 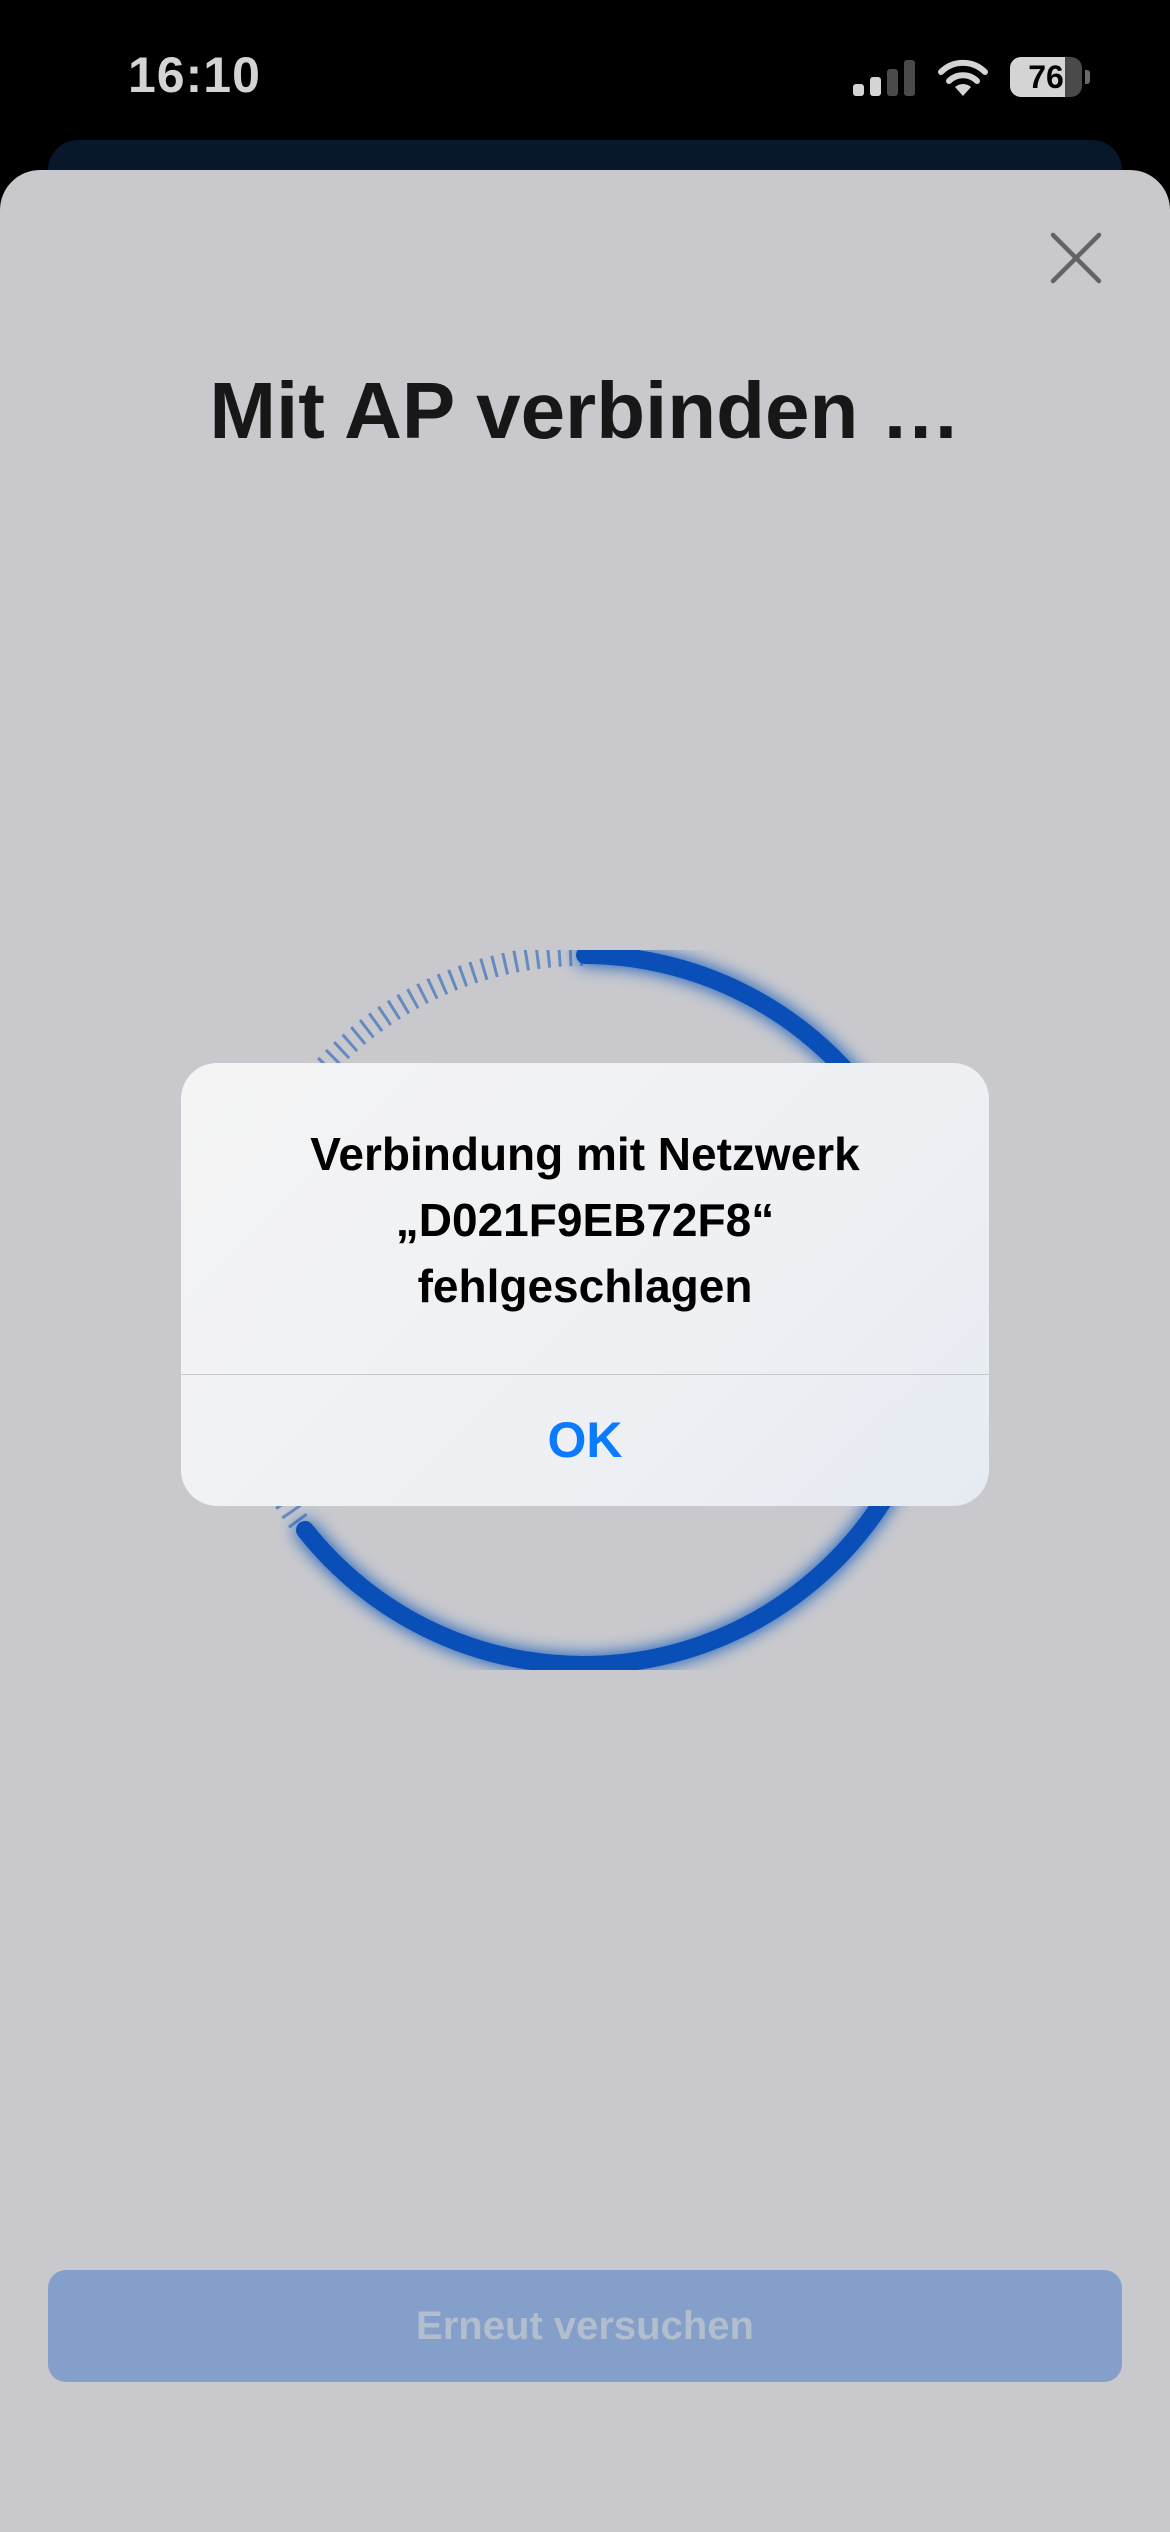 I want to click on alert-message-line-2: „D021F9EB72F8“, so click(x=585, y=1220).